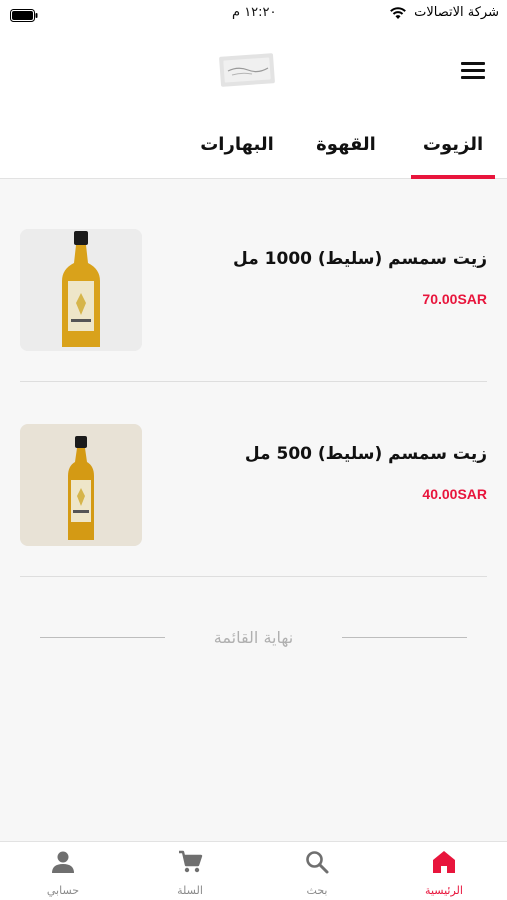 The height and width of the screenshot is (900, 507). What do you see at coordinates (453, 144) in the screenshot?
I see `tab-label: الزيوت` at bounding box center [453, 144].